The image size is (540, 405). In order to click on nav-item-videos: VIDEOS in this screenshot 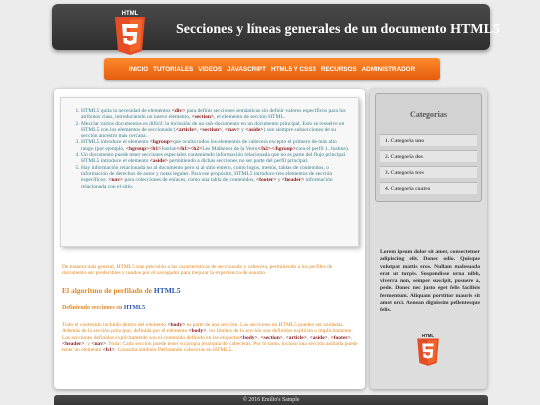, I will do `click(210, 69)`.